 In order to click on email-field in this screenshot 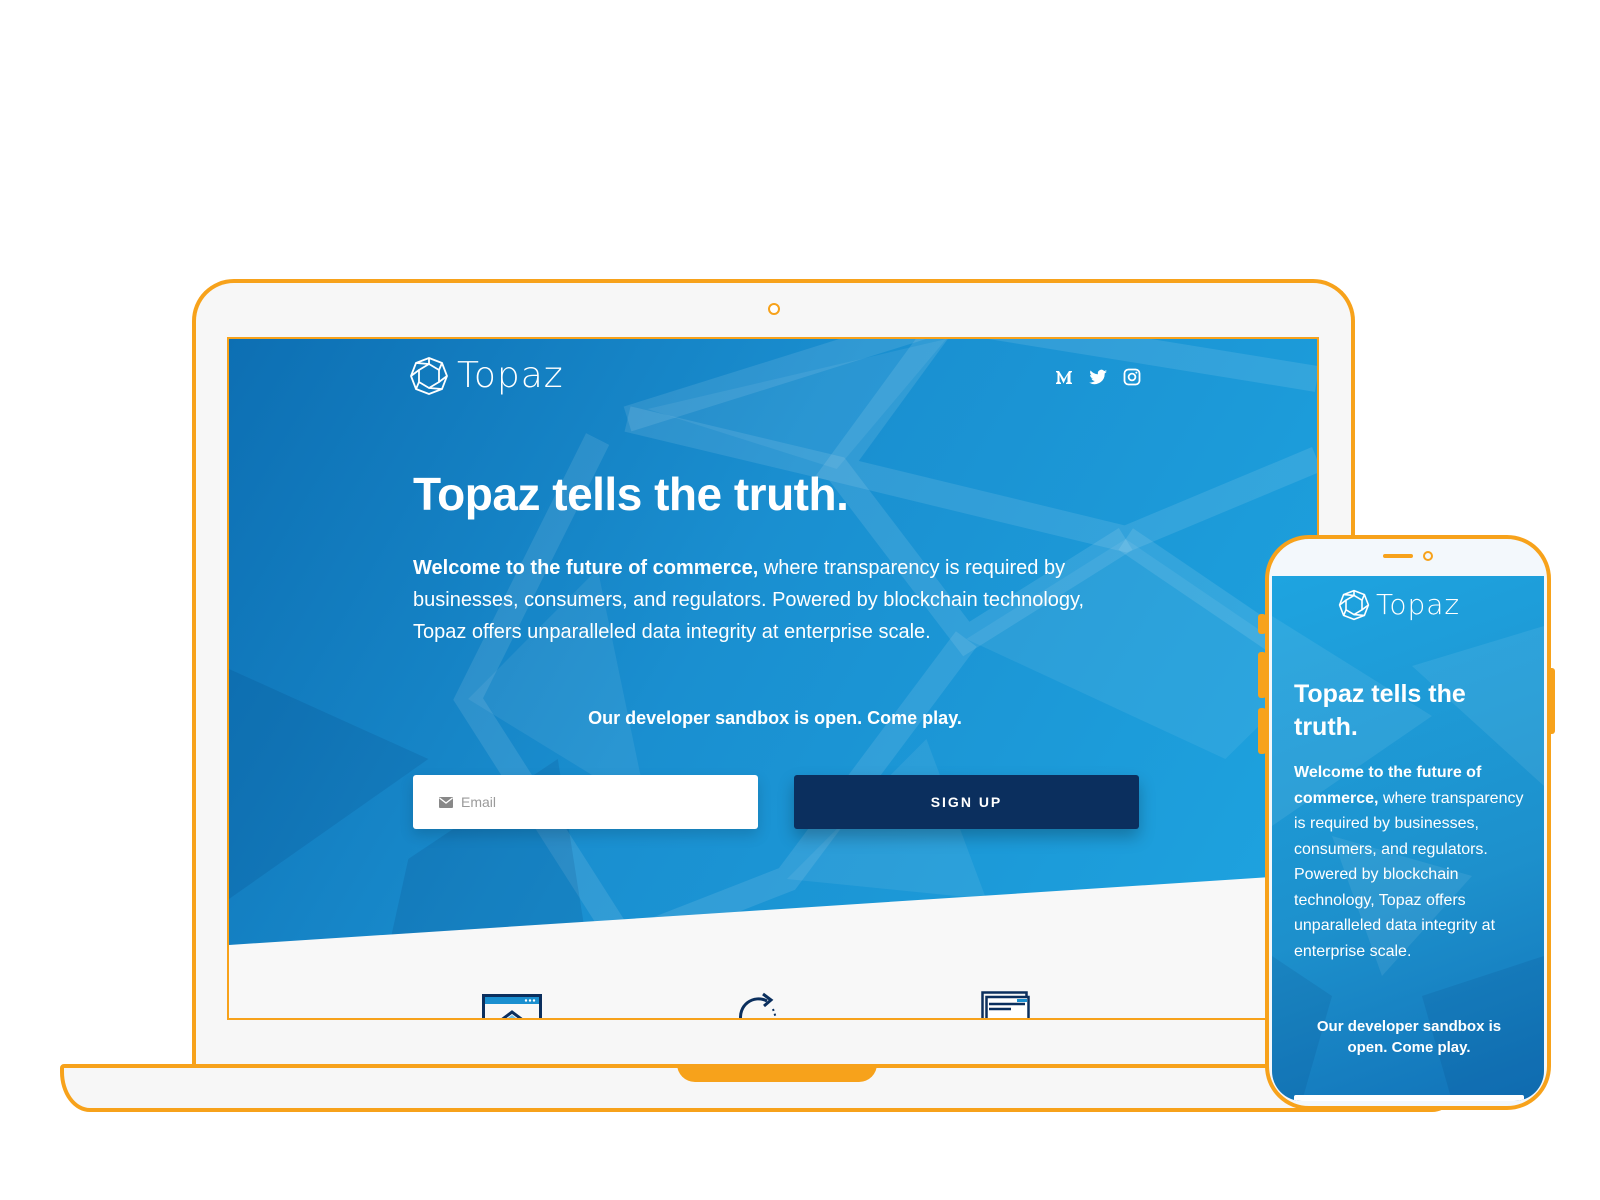, I will do `click(585, 802)`.